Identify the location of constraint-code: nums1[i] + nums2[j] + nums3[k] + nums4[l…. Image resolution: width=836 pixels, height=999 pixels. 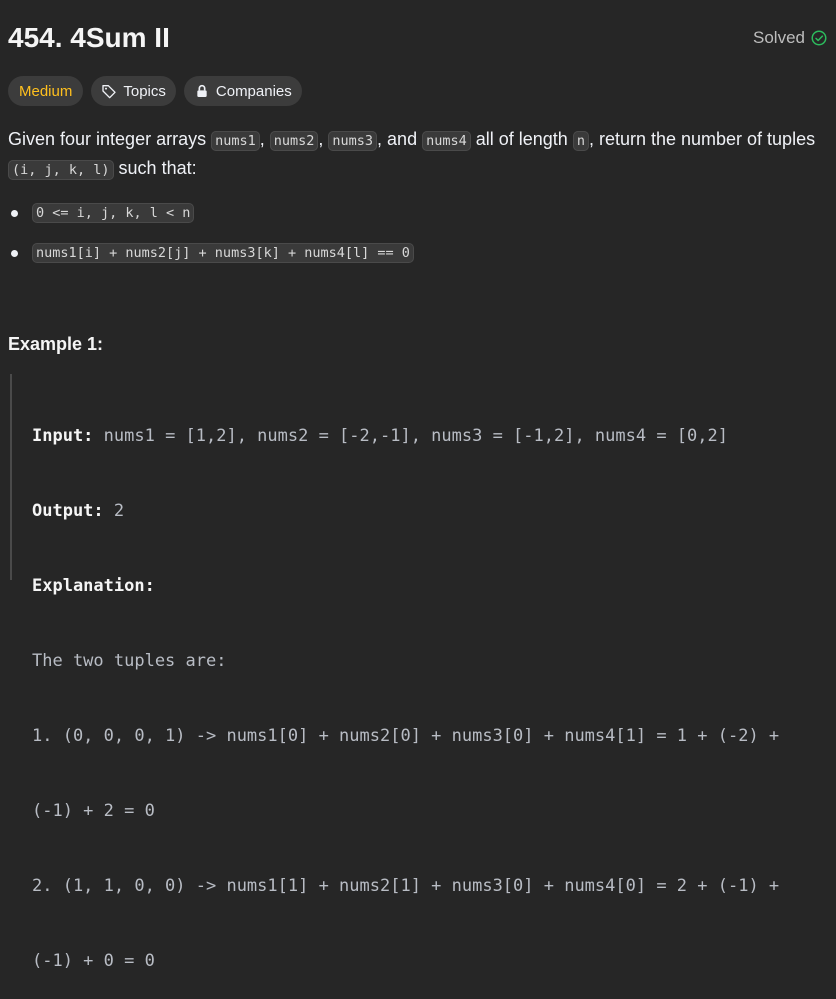
(223, 253).